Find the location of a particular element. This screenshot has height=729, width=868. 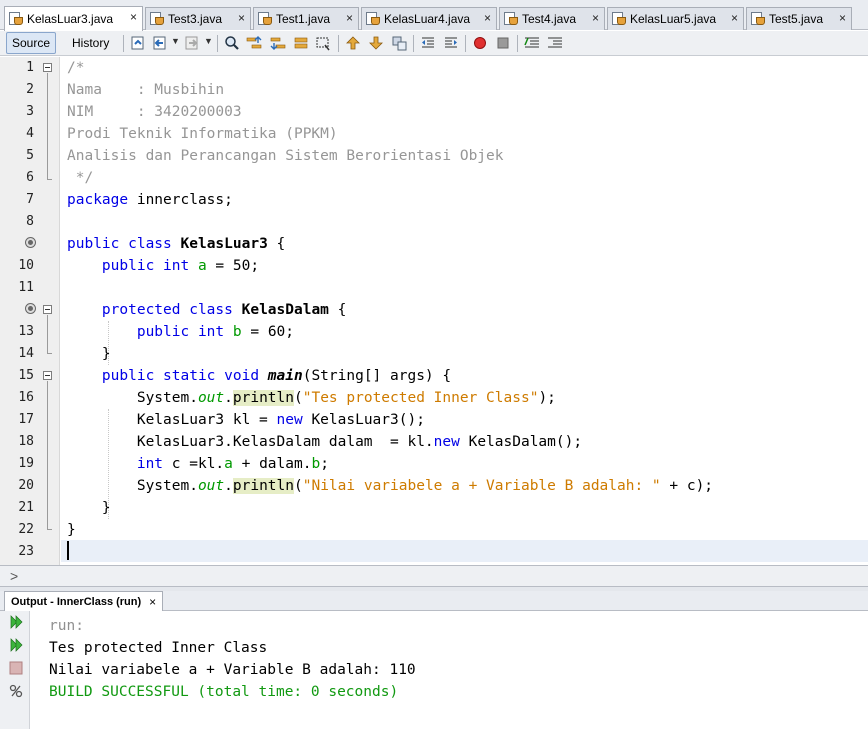

comment-icon is located at coordinates (532, 43).